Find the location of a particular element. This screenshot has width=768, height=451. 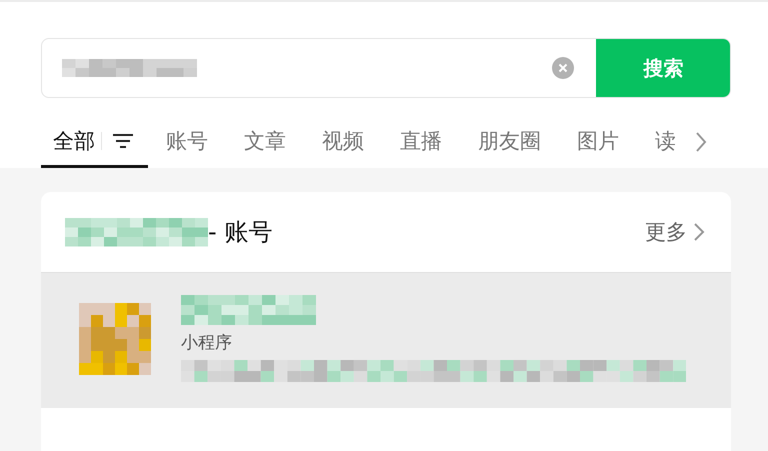

tab: 视频 is located at coordinates (343, 142).